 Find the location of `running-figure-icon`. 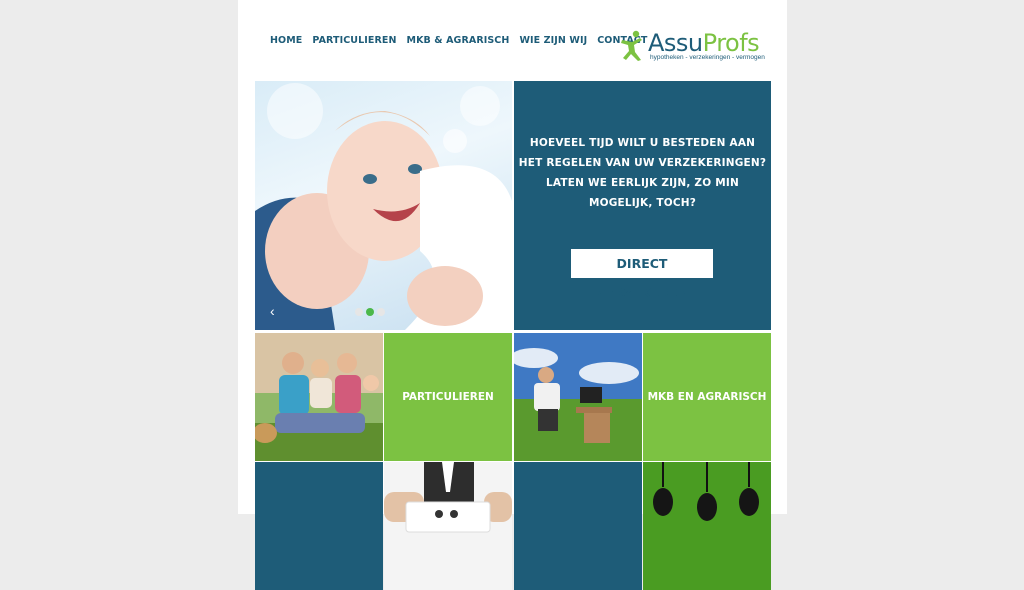

running-figure-icon is located at coordinates (631, 45).